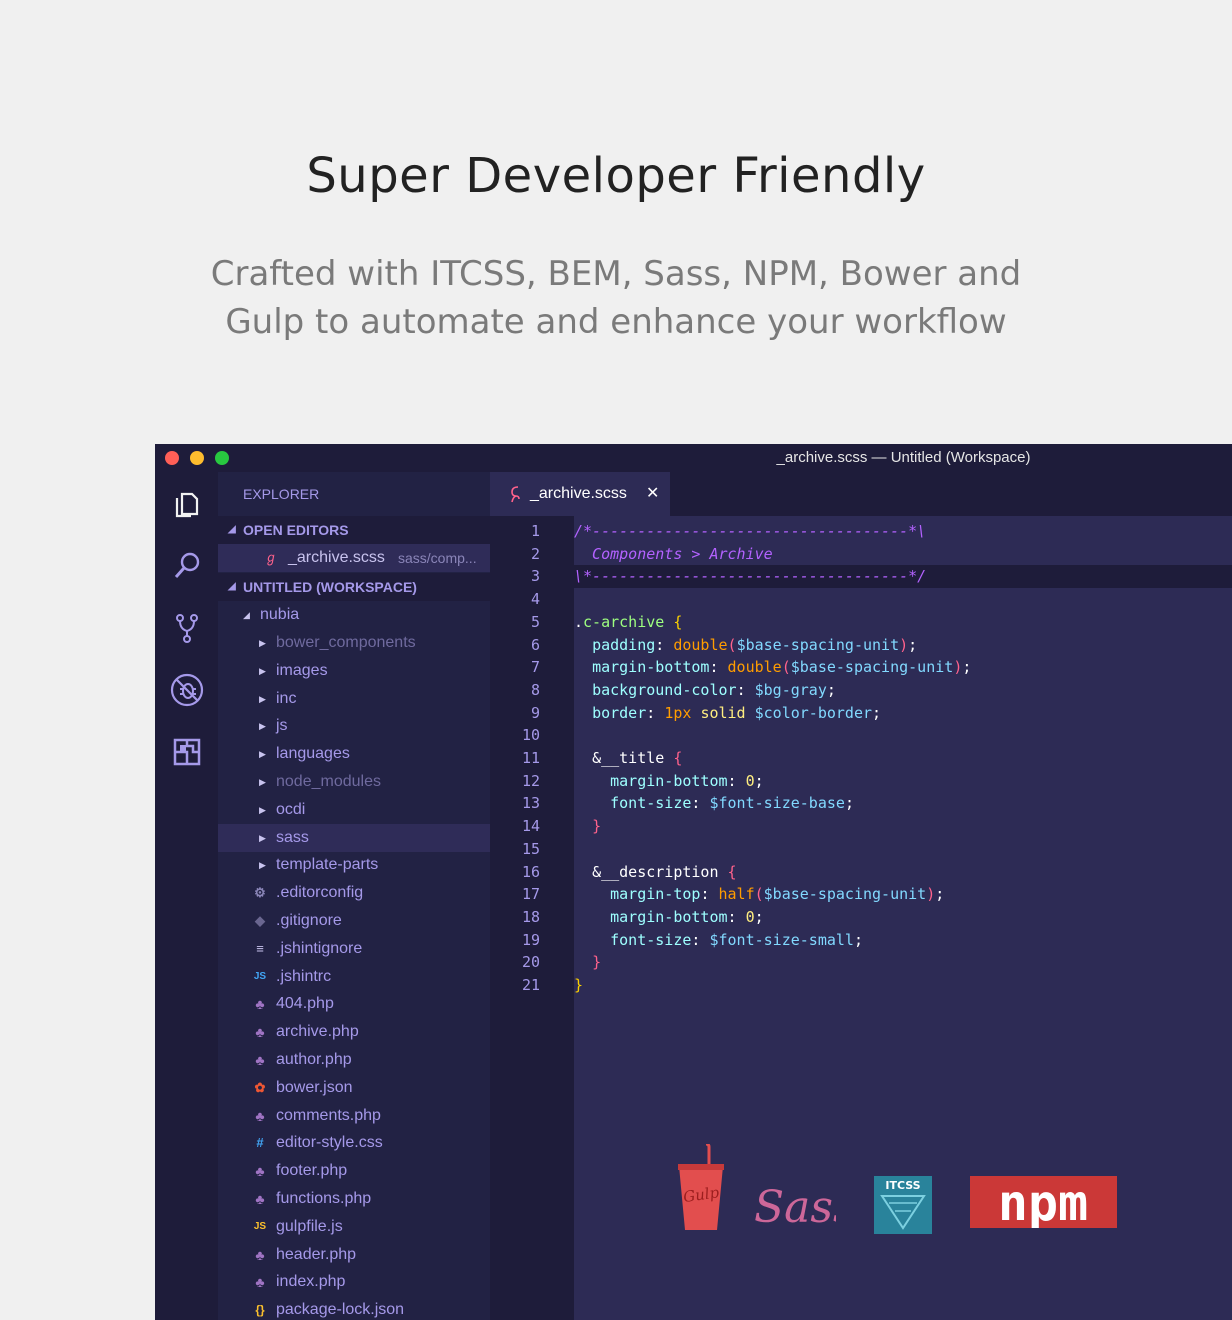  Describe the element at coordinates (354, 949) in the screenshot. I see `file-item: ≡ .jshintignore` at that location.